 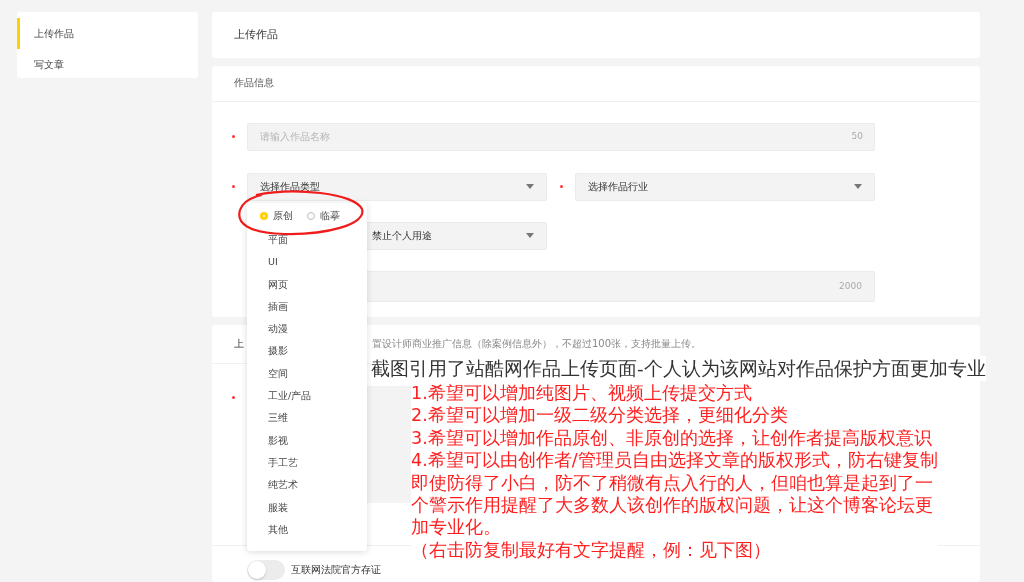 I want to click on radio-option: 临摹, so click(x=323, y=216).